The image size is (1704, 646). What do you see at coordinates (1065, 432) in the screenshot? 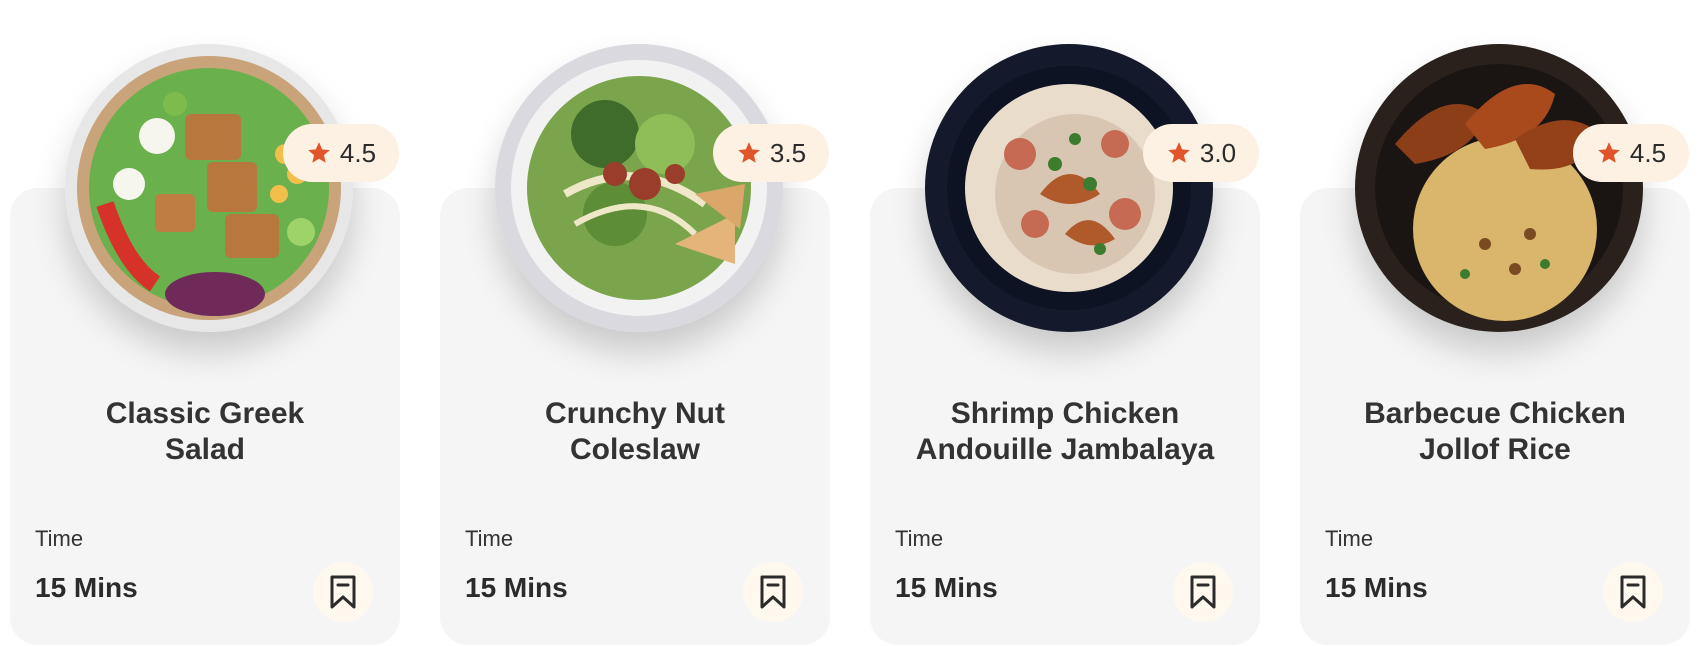
I see `recipe-title: Shrimp Chicken Andouille Jambalaya` at bounding box center [1065, 432].